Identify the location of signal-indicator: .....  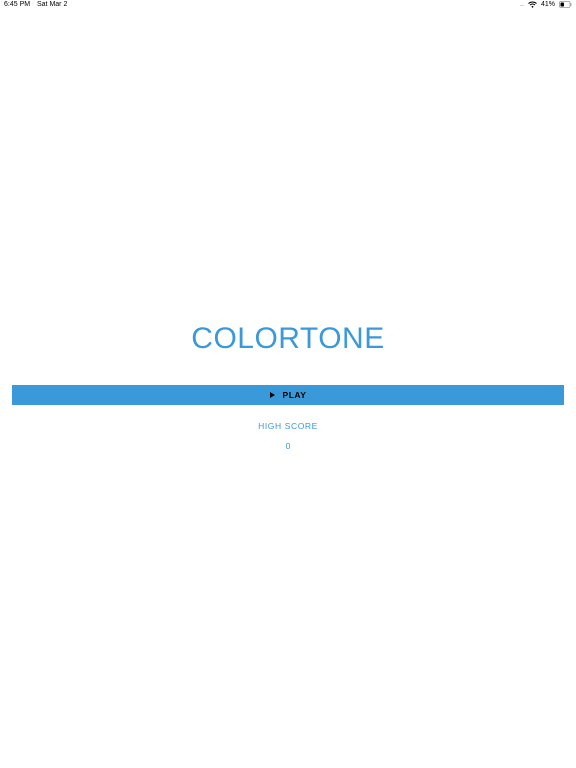
(521, 4).